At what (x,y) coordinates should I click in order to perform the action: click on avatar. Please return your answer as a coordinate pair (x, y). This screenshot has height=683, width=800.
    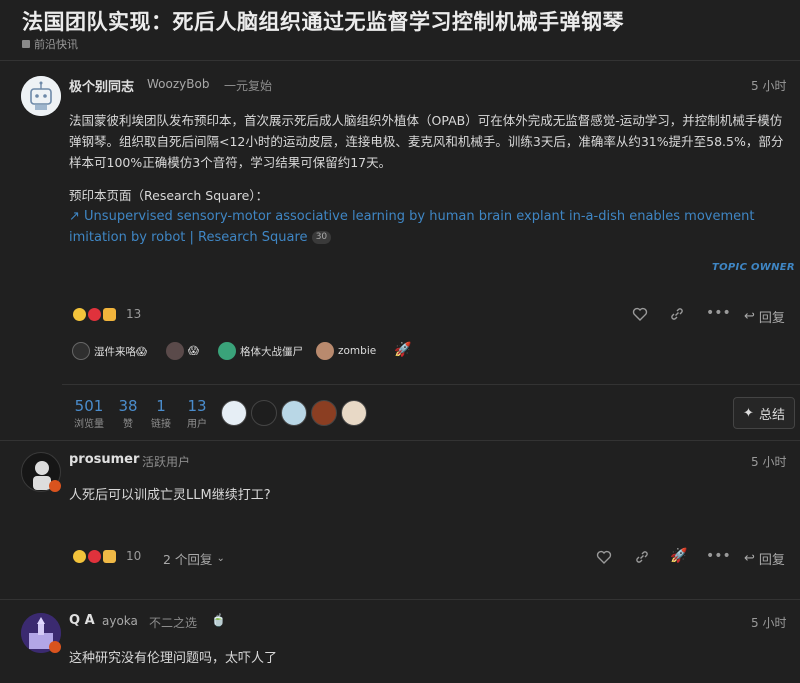
    Looking at the image, I should click on (41, 96).